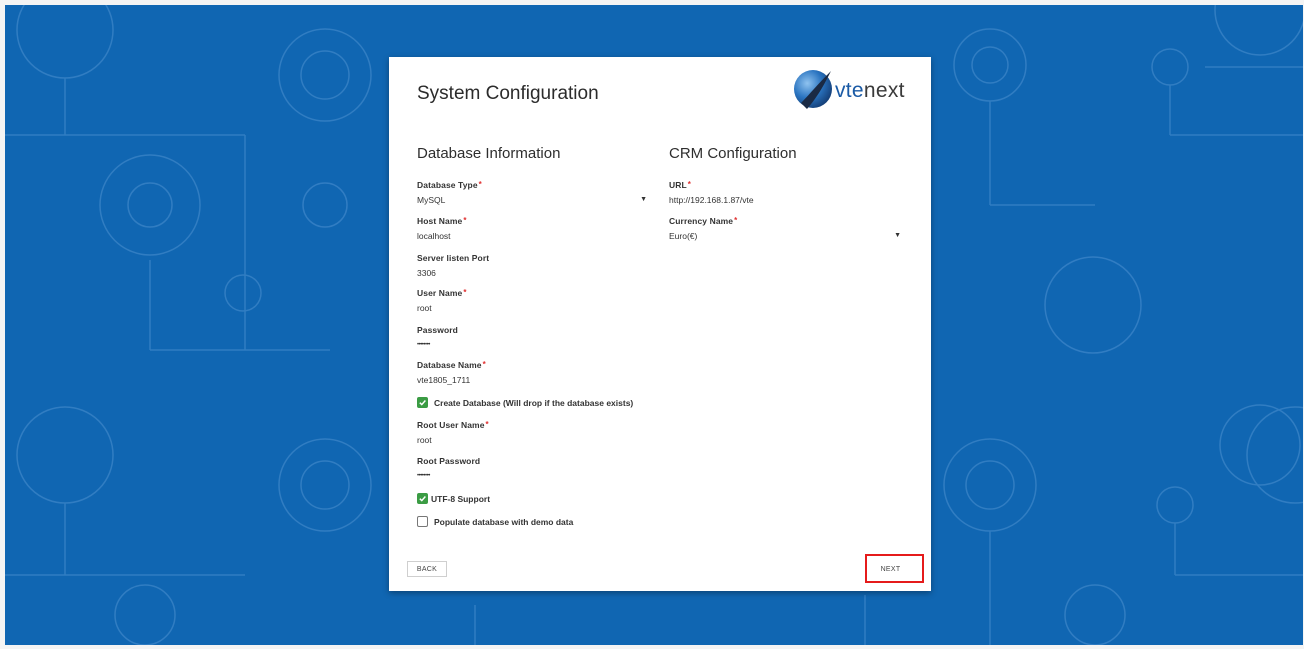 The height and width of the screenshot is (649, 1304). What do you see at coordinates (442, 221) in the screenshot?
I see `field-label: Host Name*` at bounding box center [442, 221].